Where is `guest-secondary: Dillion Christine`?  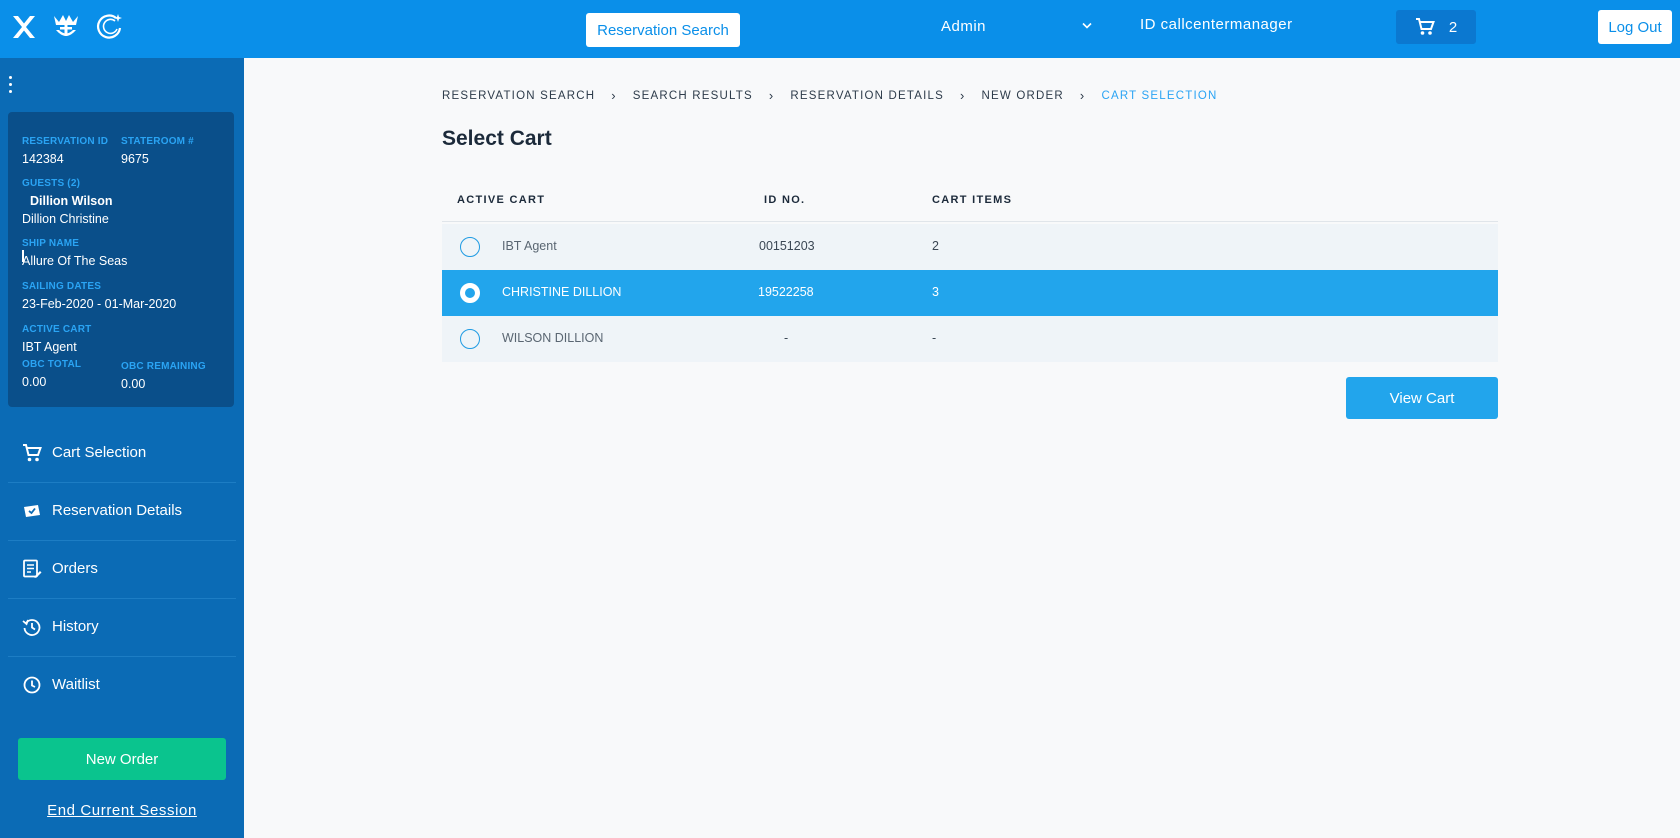
guest-secondary: Dillion Christine is located at coordinates (65, 219).